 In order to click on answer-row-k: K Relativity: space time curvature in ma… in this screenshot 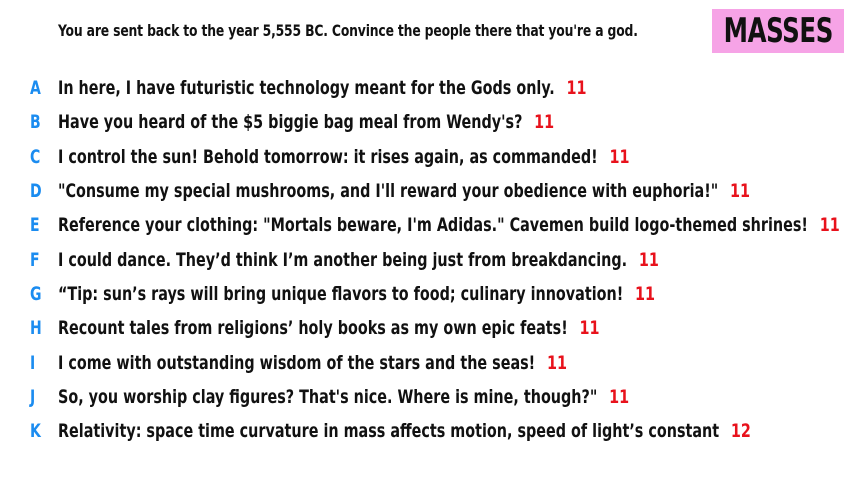, I will do `click(426, 431)`.